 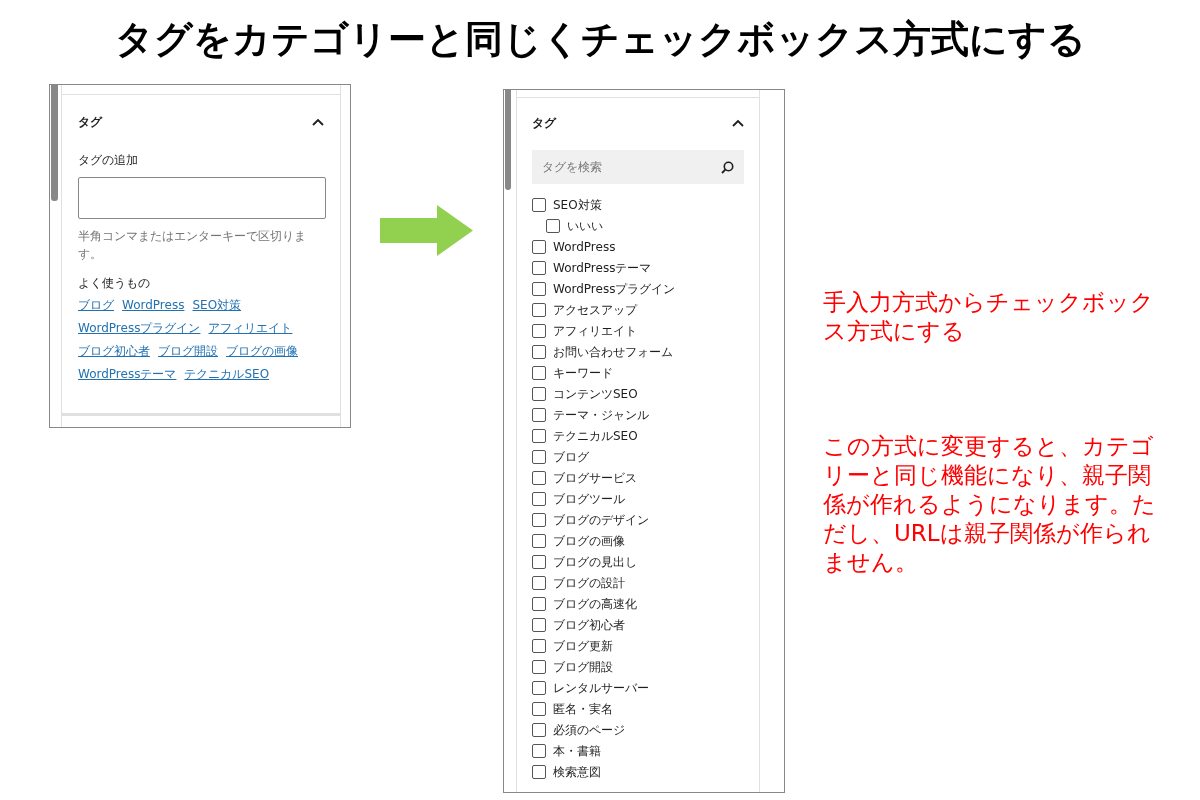 I want to click on tag-label: いいい, so click(x=585, y=226).